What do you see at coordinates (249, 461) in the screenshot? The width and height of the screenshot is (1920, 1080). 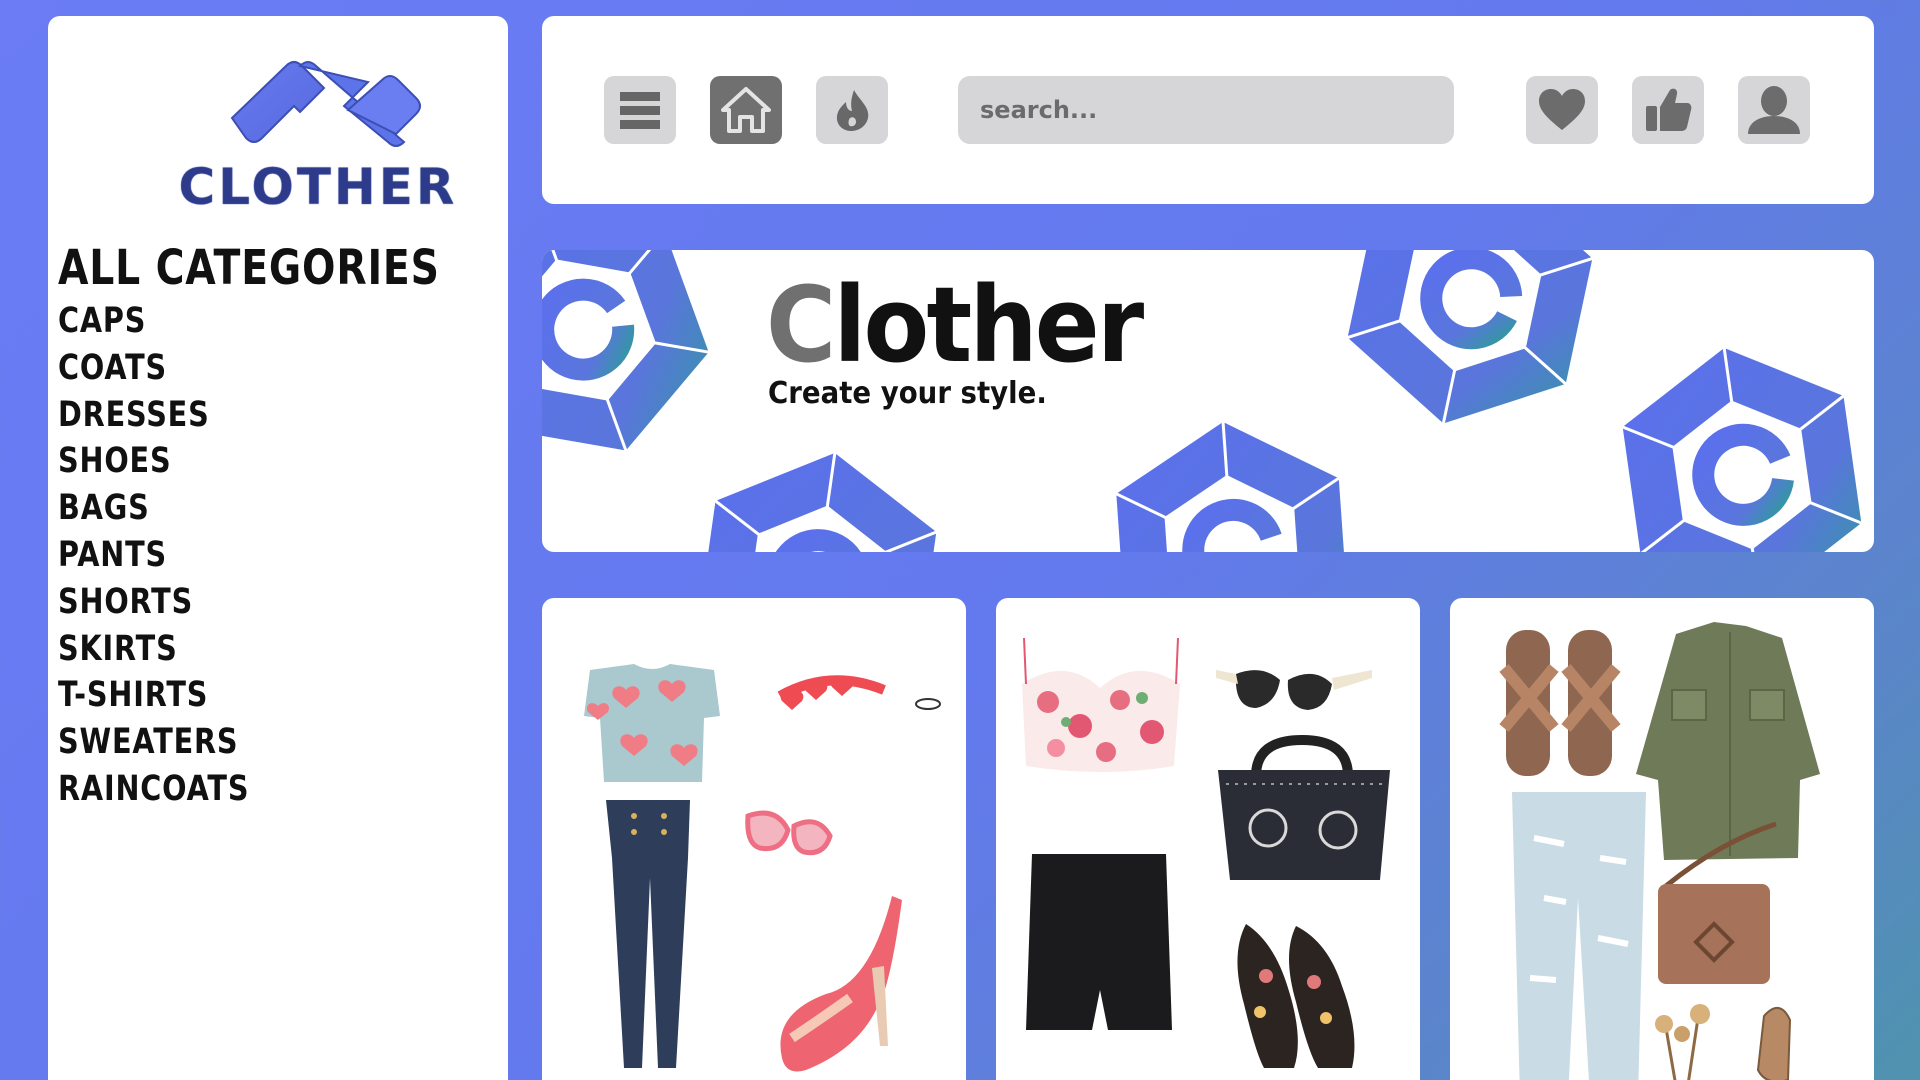 I see `category-item-shoes: SHOES` at bounding box center [249, 461].